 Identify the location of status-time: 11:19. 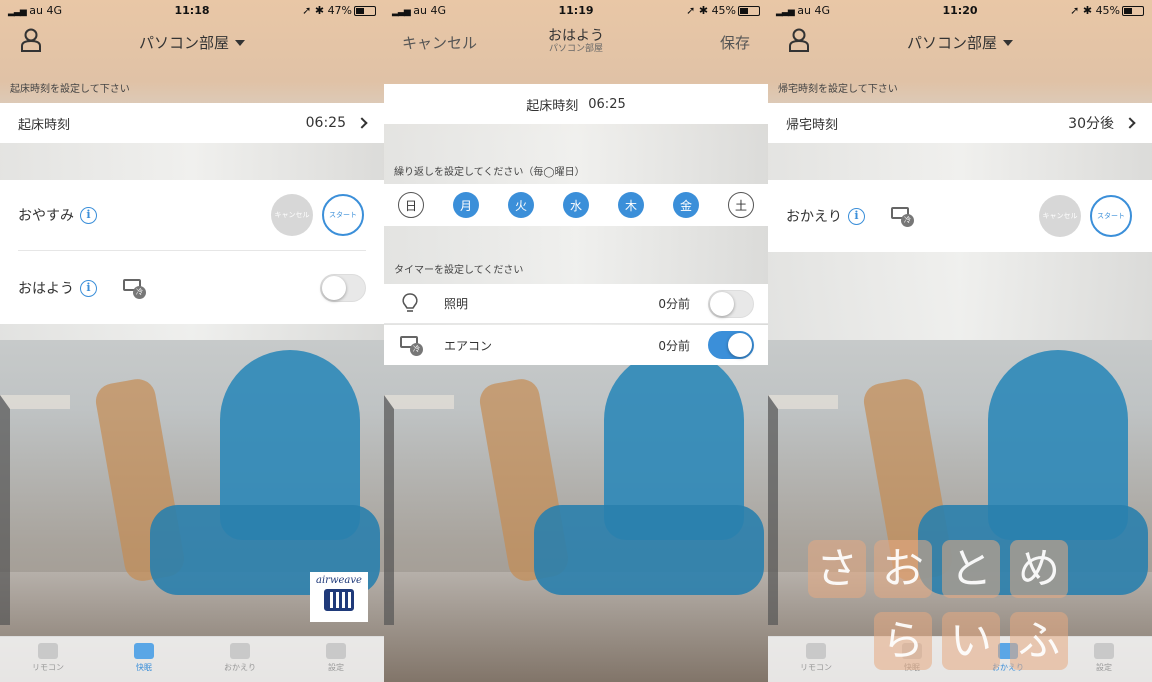
(576, 10).